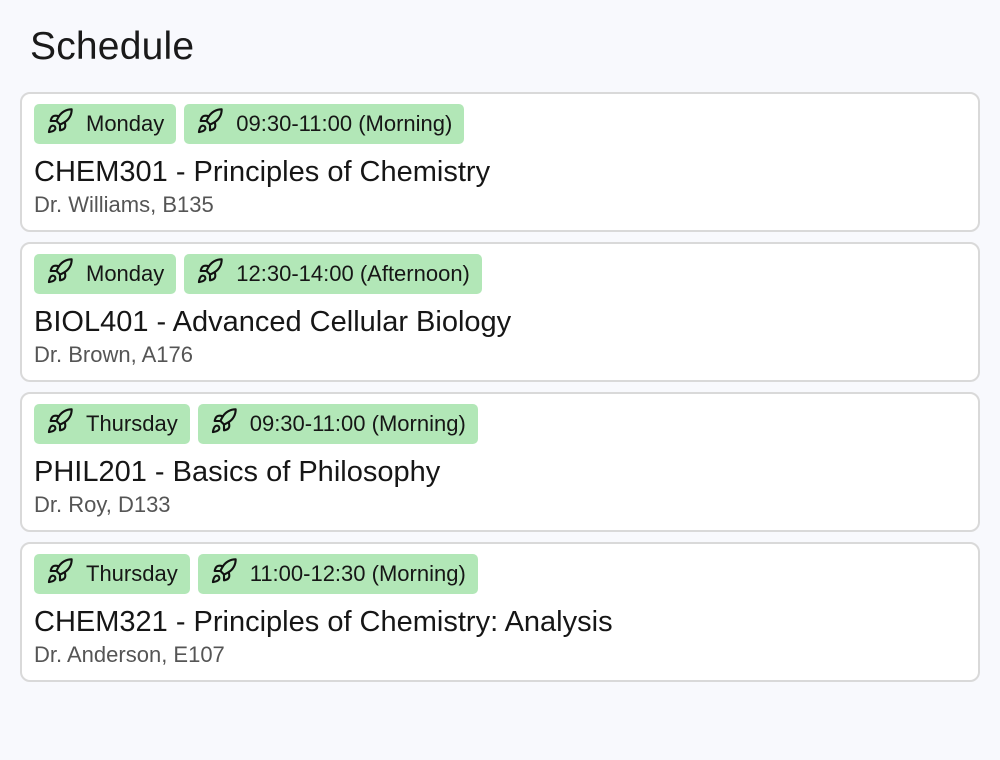  I want to click on time-label: 12:30-14:00 (Afternoon), so click(353, 273).